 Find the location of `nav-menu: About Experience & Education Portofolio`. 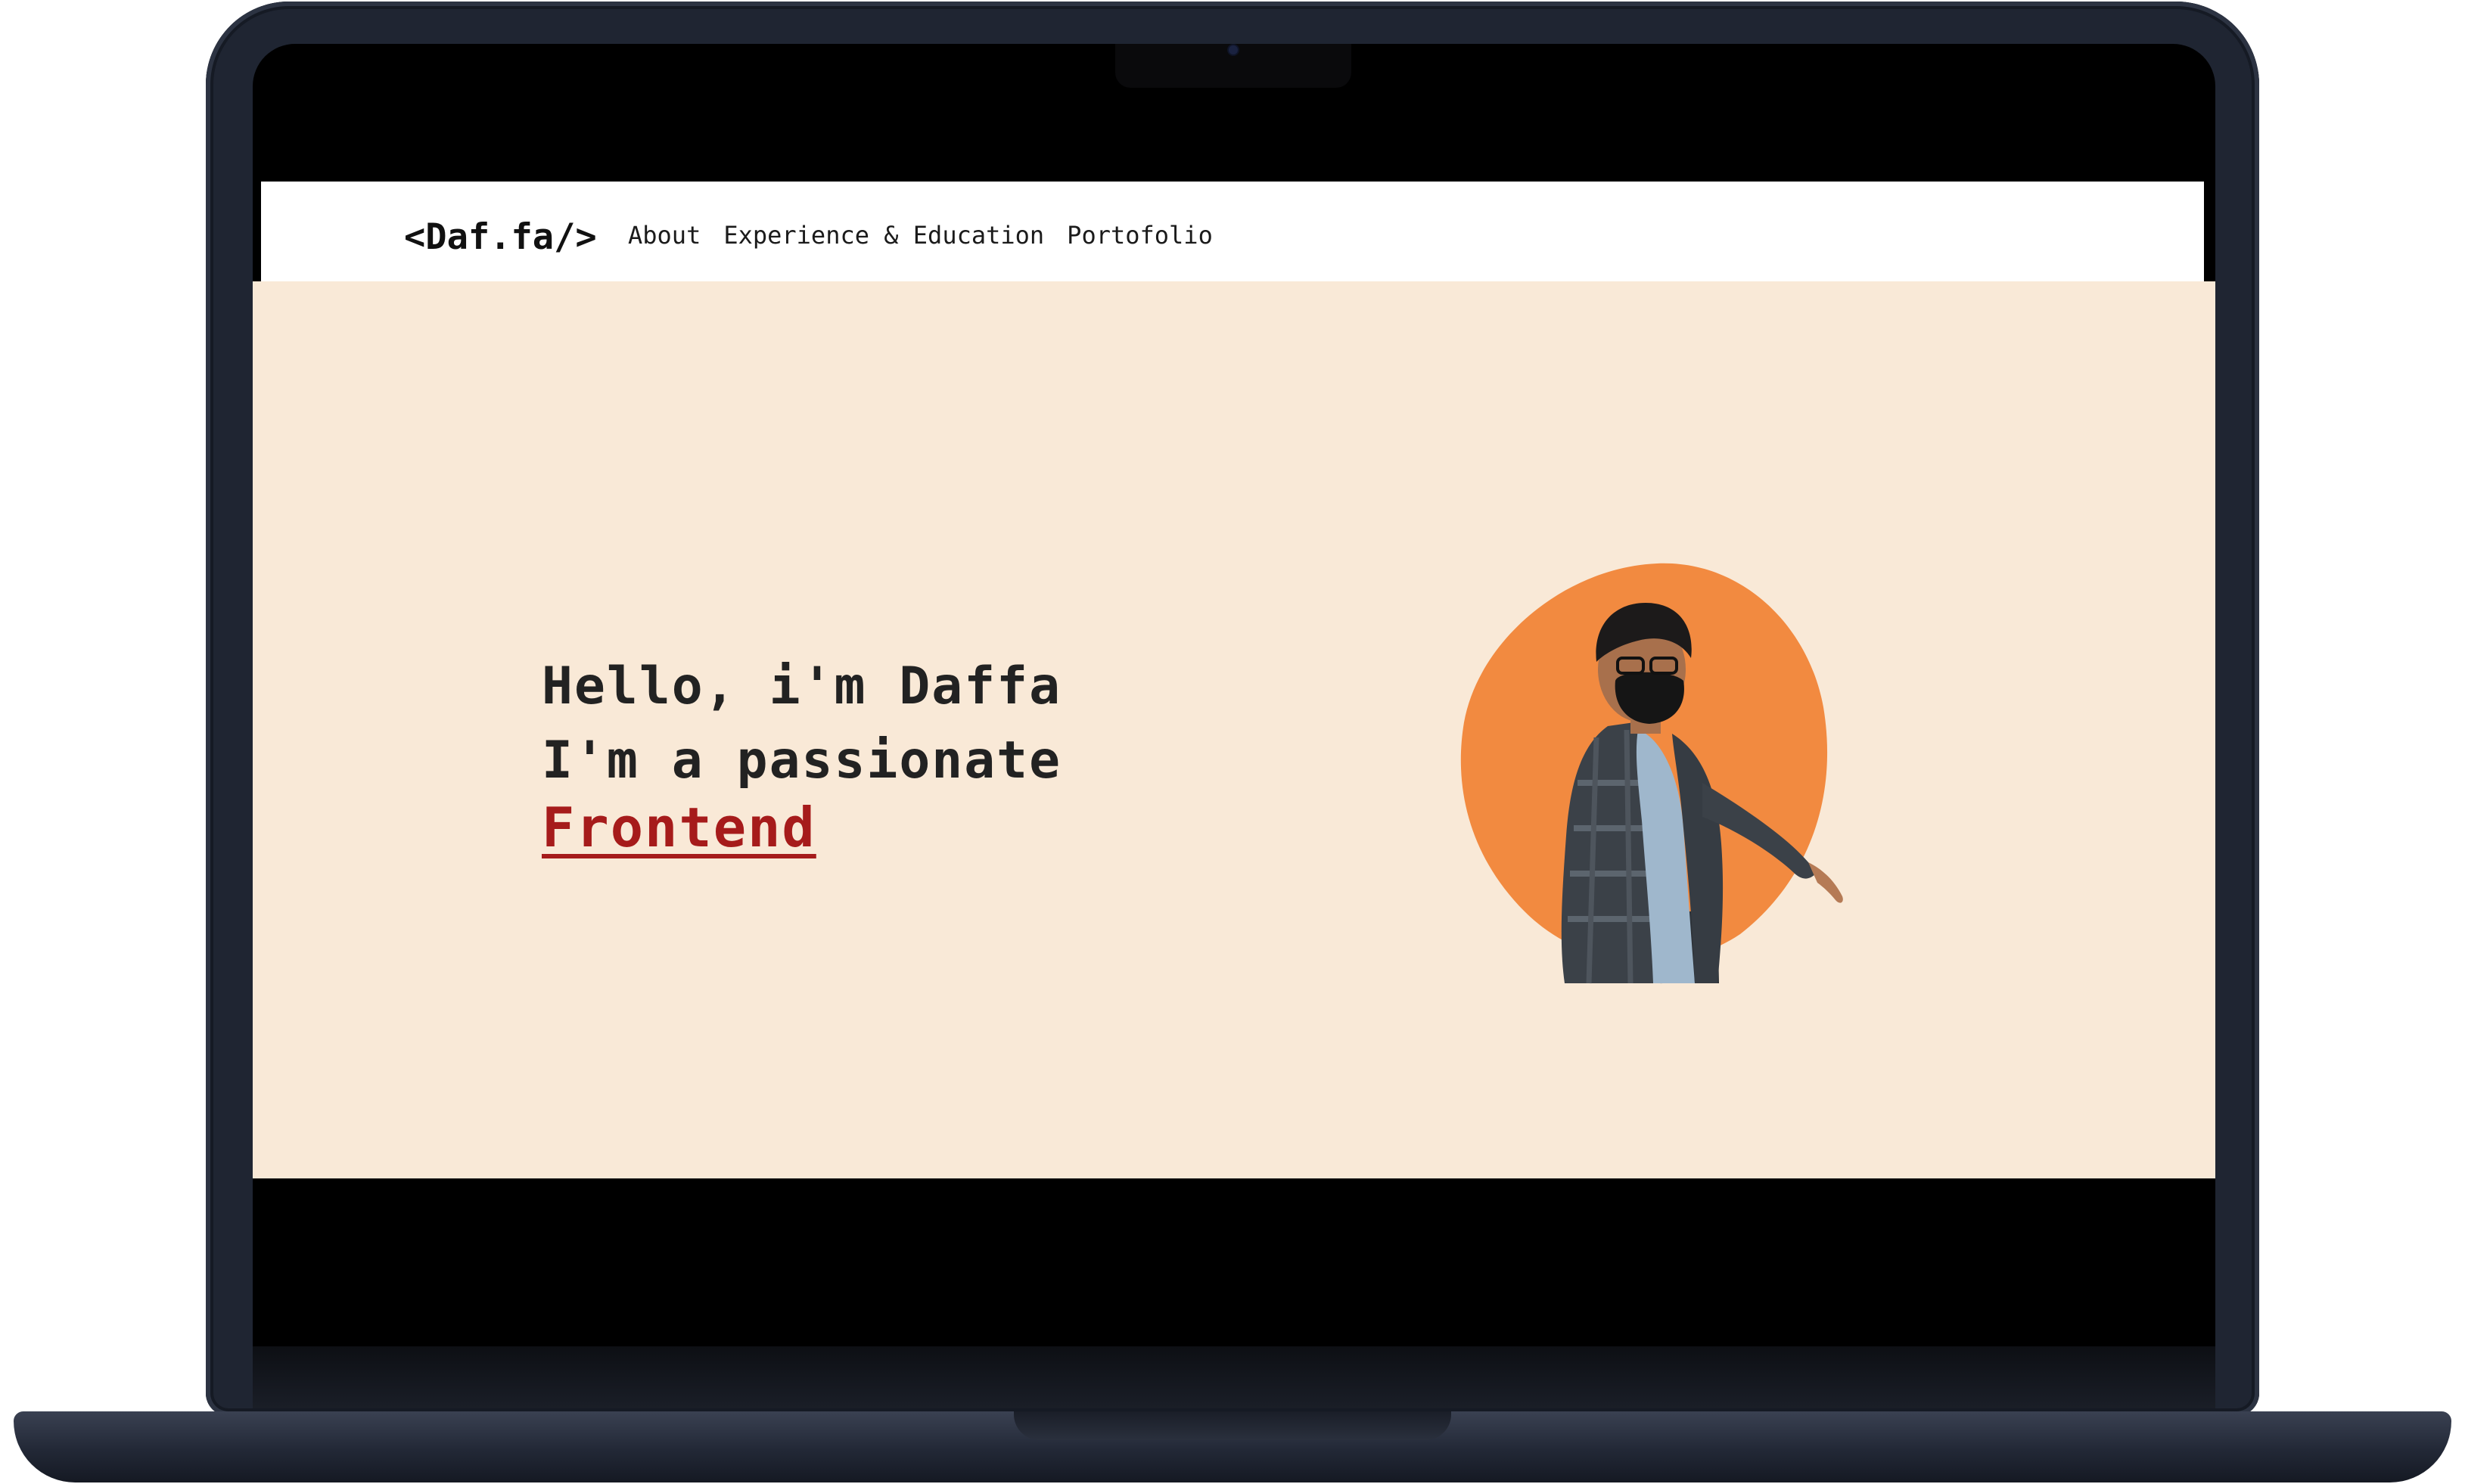

nav-menu: About Experience & Education Portofolio is located at coordinates (920, 235).